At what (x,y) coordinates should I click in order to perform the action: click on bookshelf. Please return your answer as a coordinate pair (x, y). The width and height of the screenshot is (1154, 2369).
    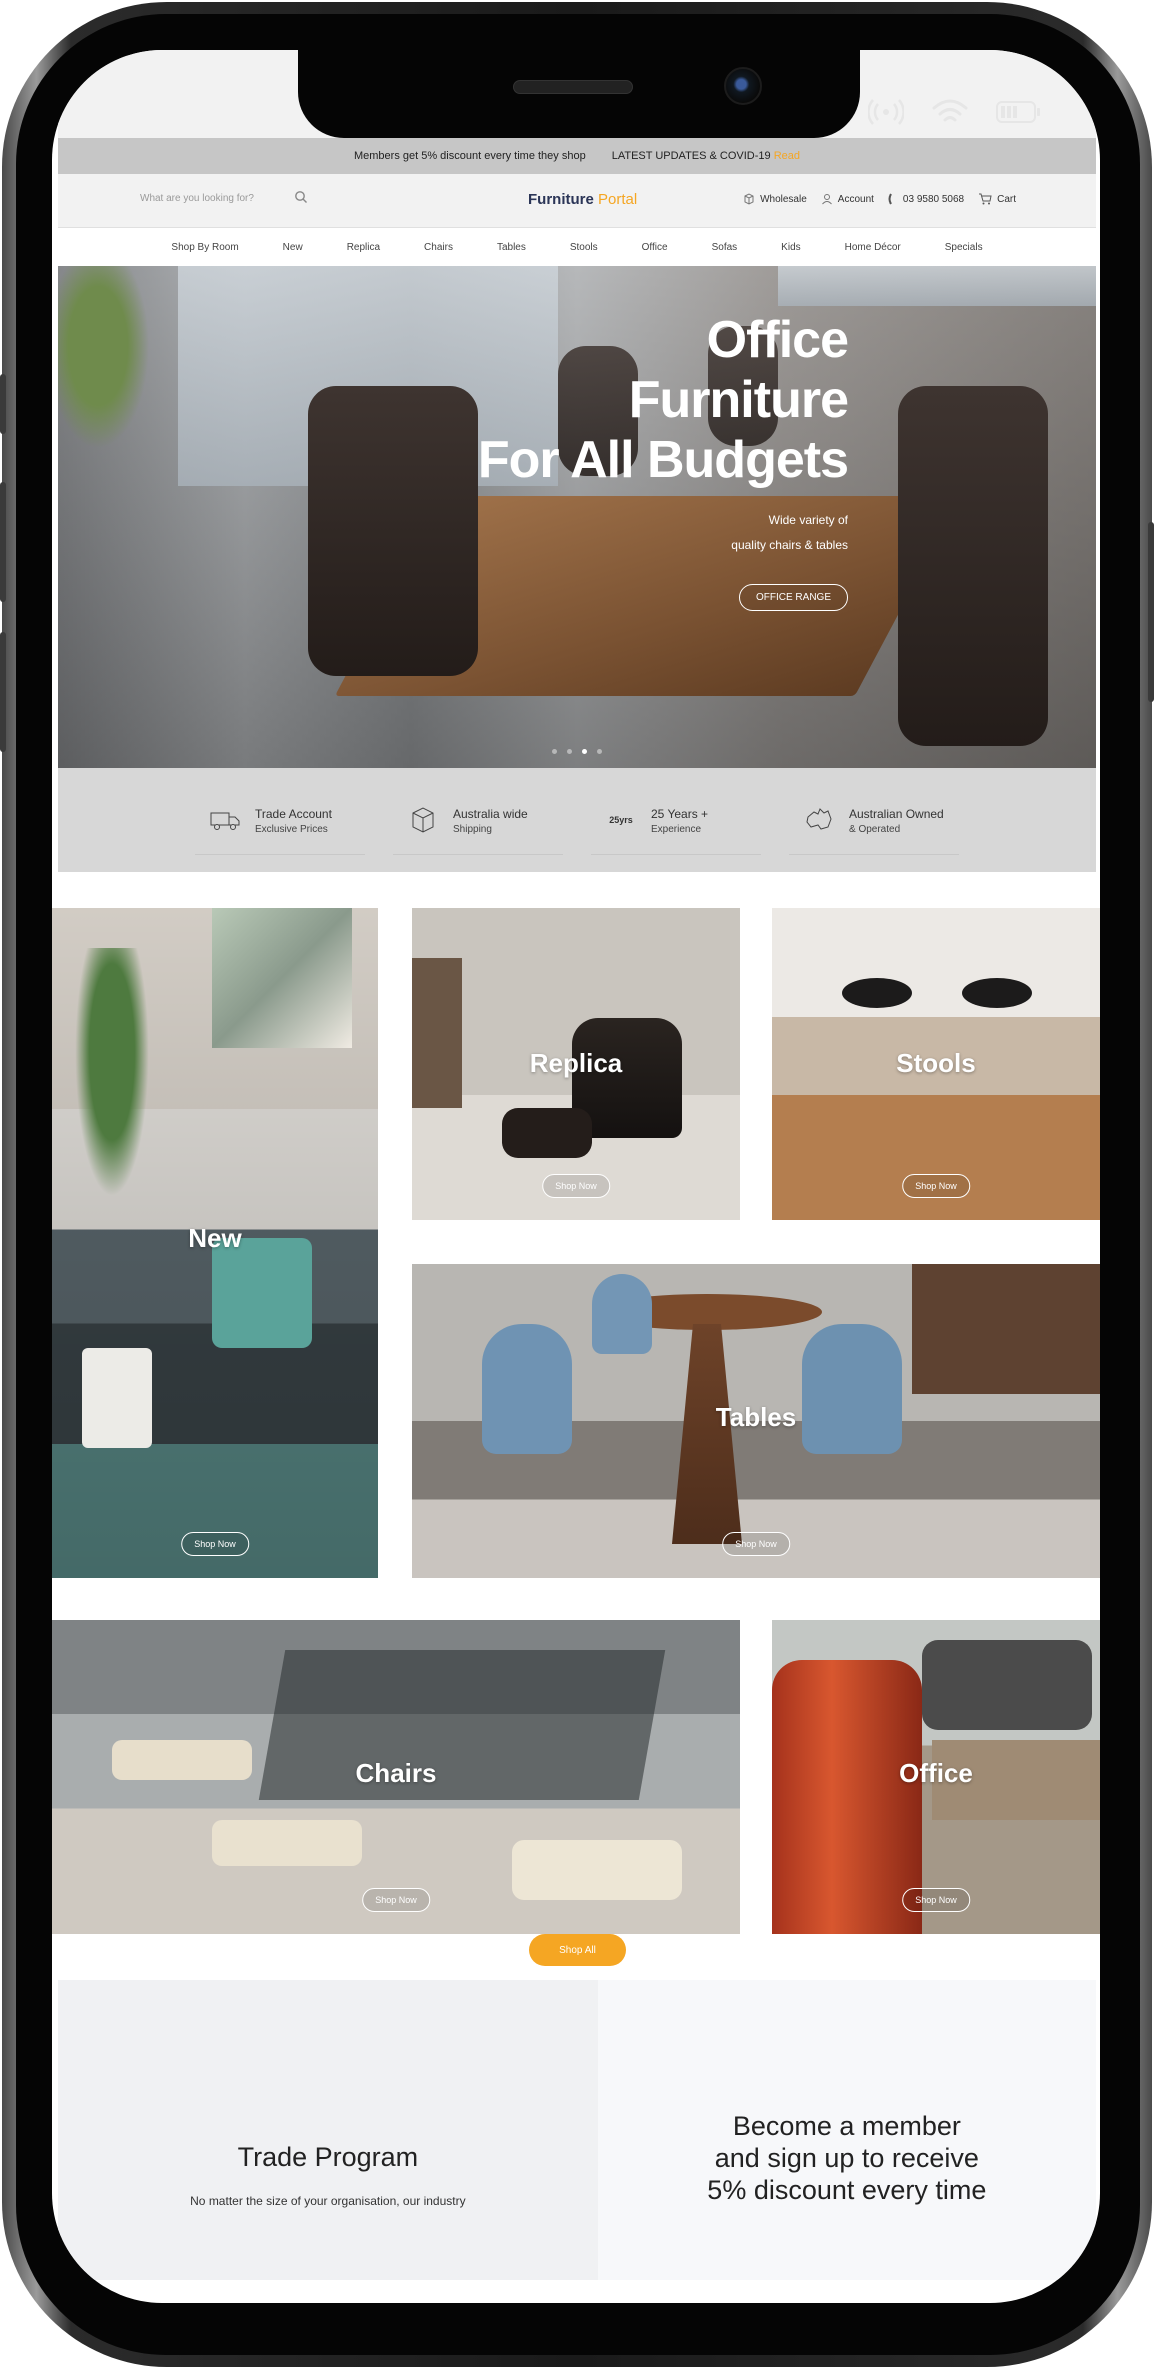
    Looking at the image, I should click on (437, 1033).